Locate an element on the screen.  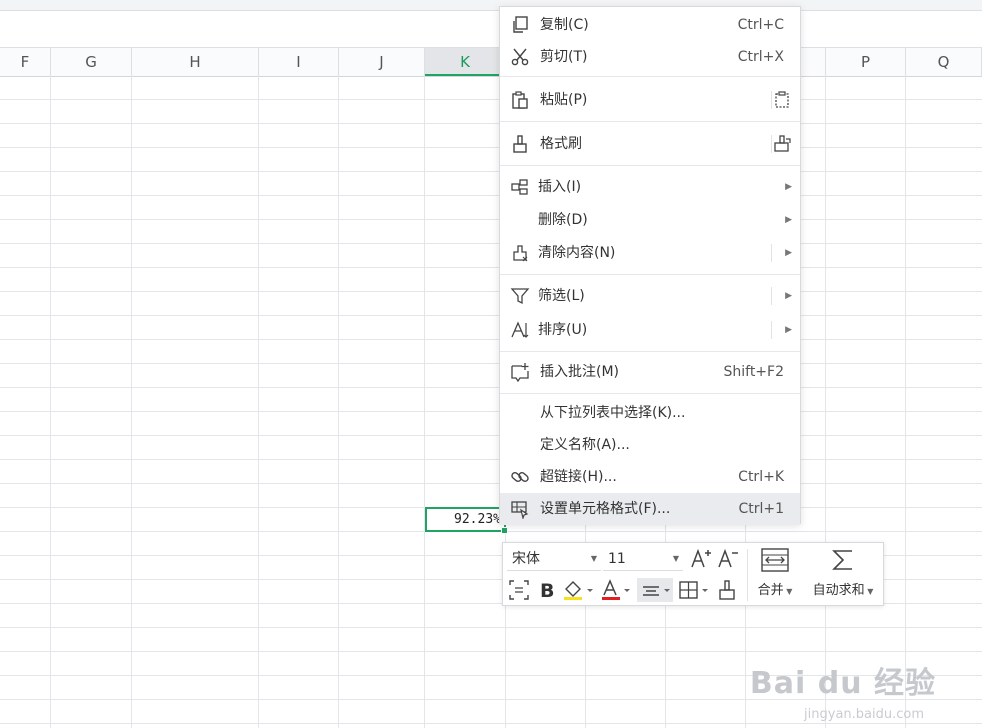
format-painter-button is located at coordinates (727, 590).